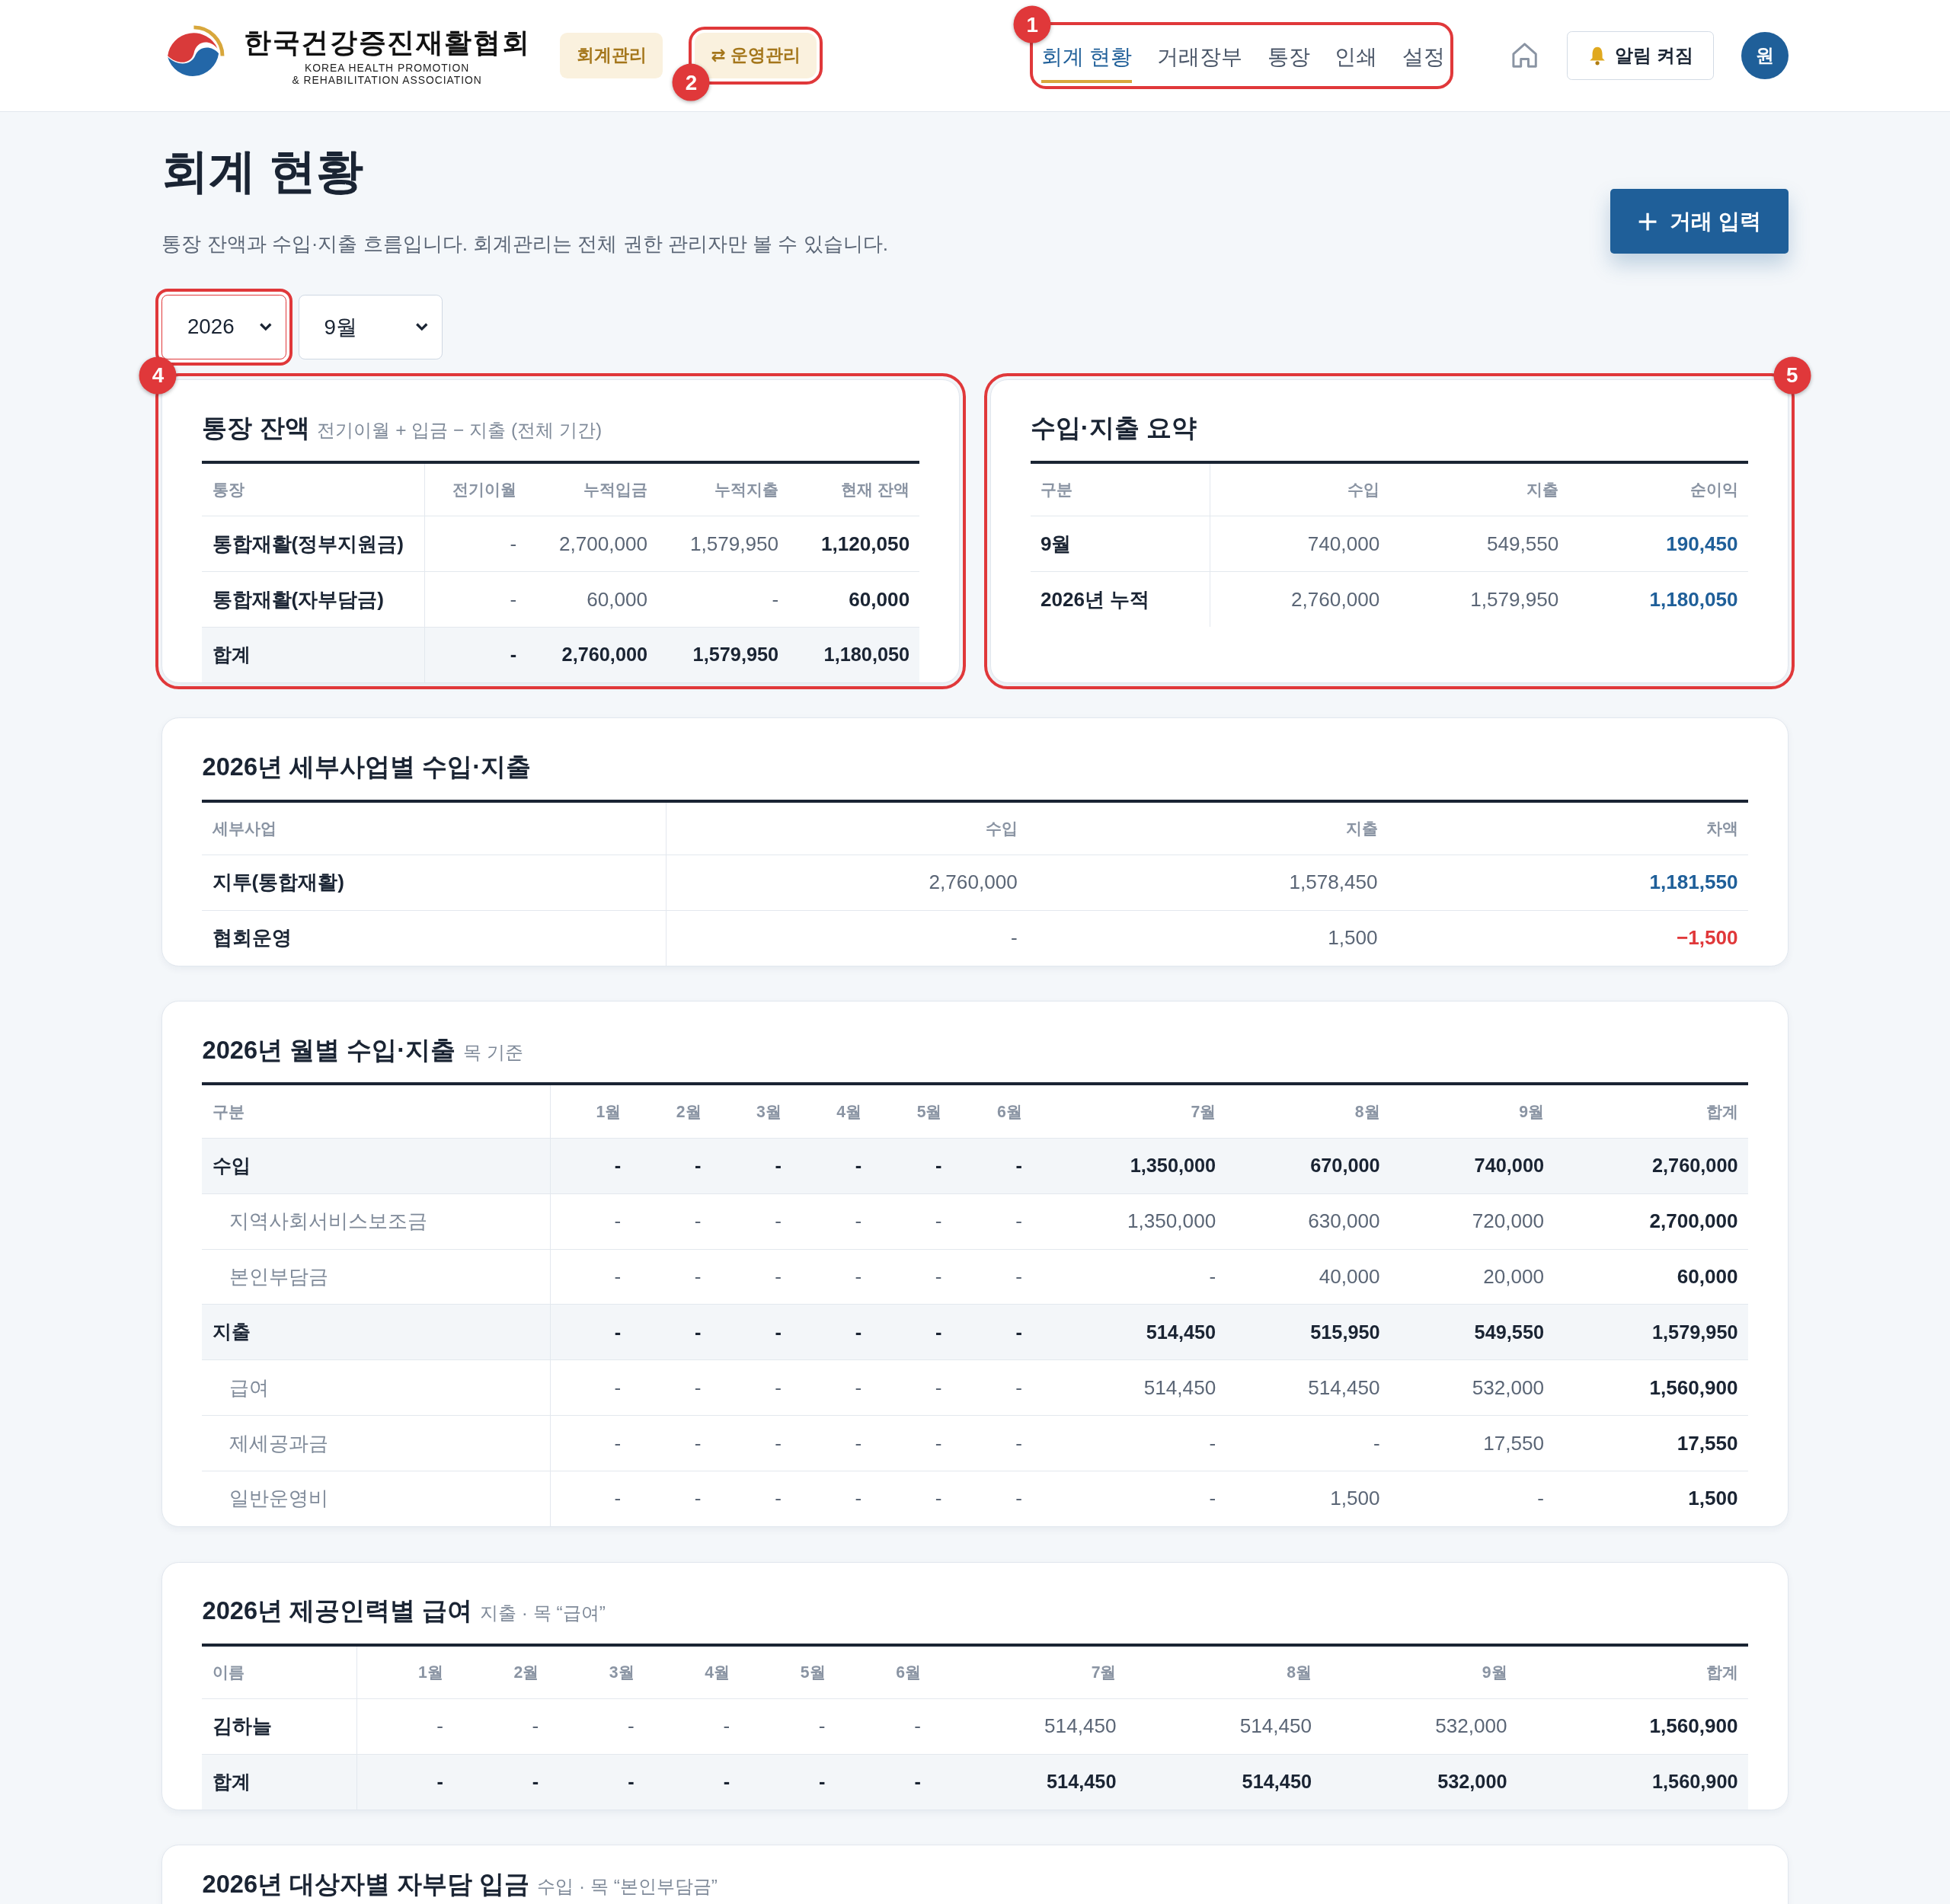 The image size is (1950, 1904). Describe the element at coordinates (1423, 58) in the screenshot. I see `nav-tab: 설정` at that location.